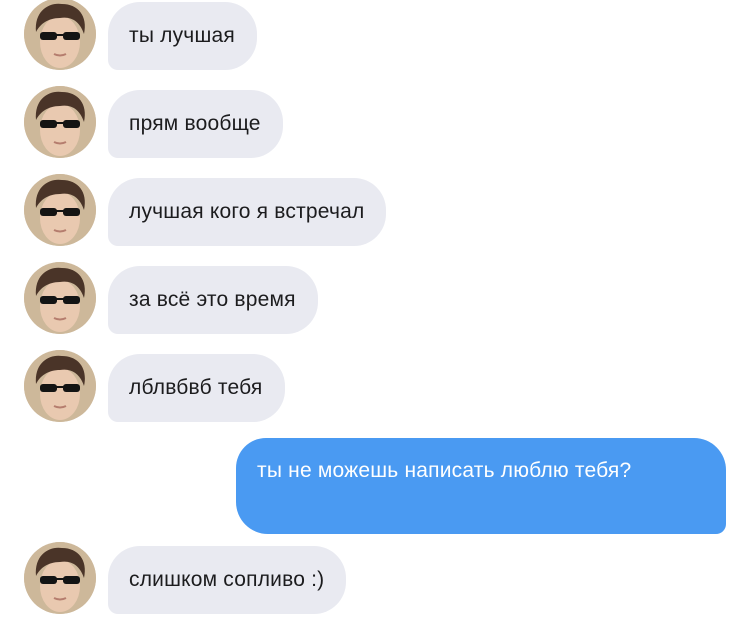  Describe the element at coordinates (444, 470) in the screenshot. I see `message-text: ты не можешь написать люблю тебя?` at that location.